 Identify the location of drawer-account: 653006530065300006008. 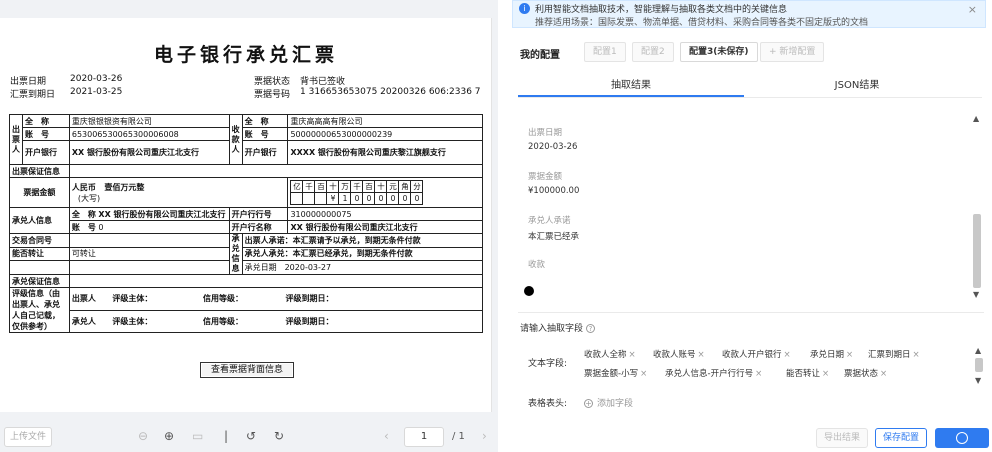
(149, 134).